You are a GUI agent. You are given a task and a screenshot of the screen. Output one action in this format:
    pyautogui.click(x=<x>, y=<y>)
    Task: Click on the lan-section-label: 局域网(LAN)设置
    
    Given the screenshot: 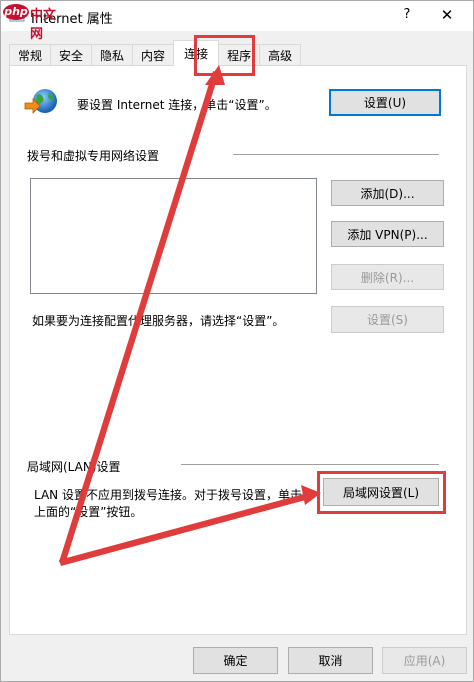 What is the action you would take?
    pyautogui.click(x=74, y=466)
    